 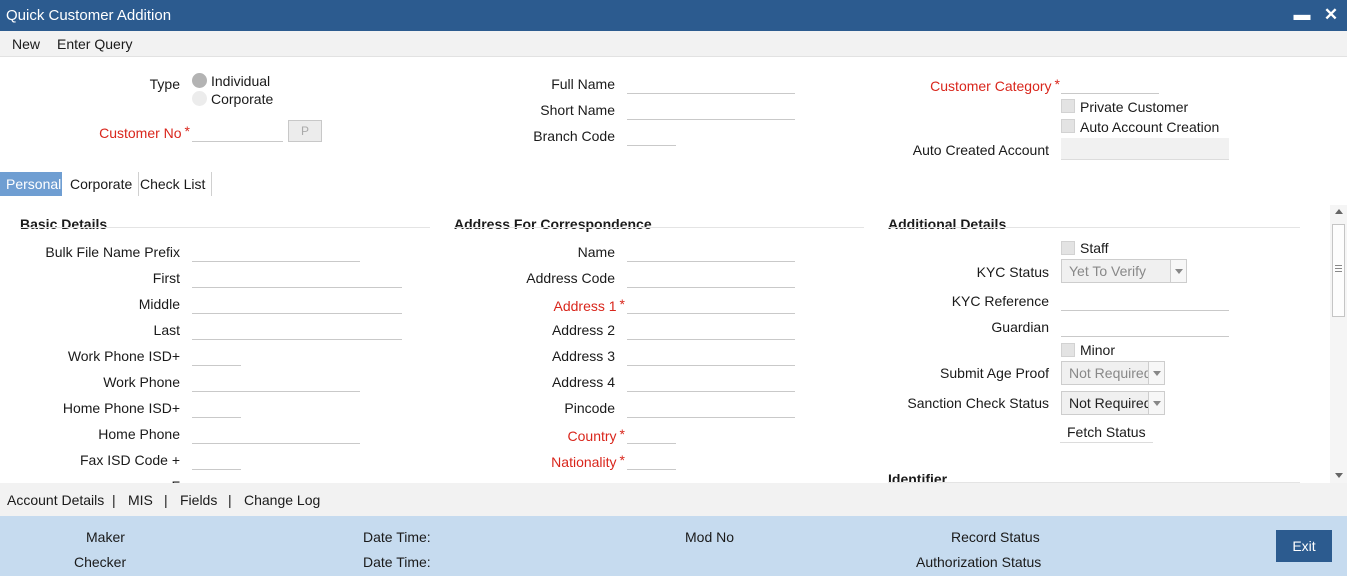 I want to click on fetch-status-button: Fetch Status, so click(x=1106, y=432).